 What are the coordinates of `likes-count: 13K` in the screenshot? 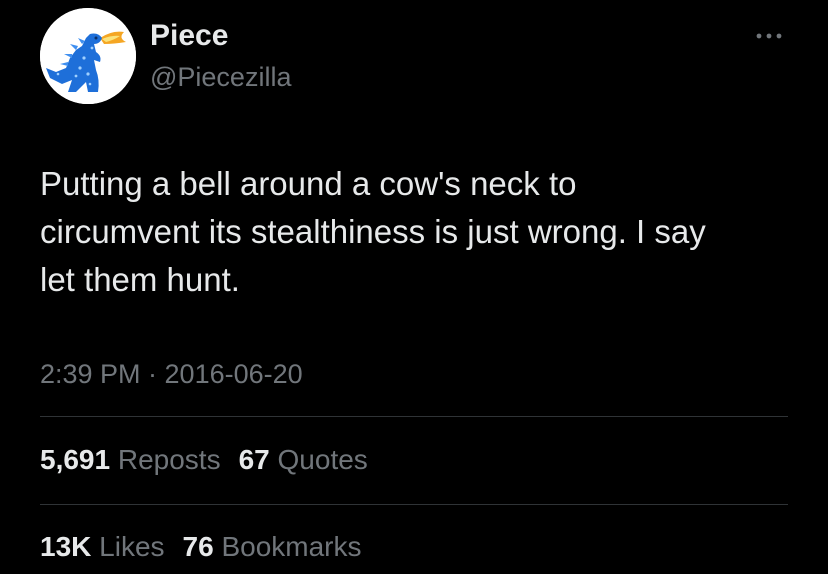 It's located at (66, 546).